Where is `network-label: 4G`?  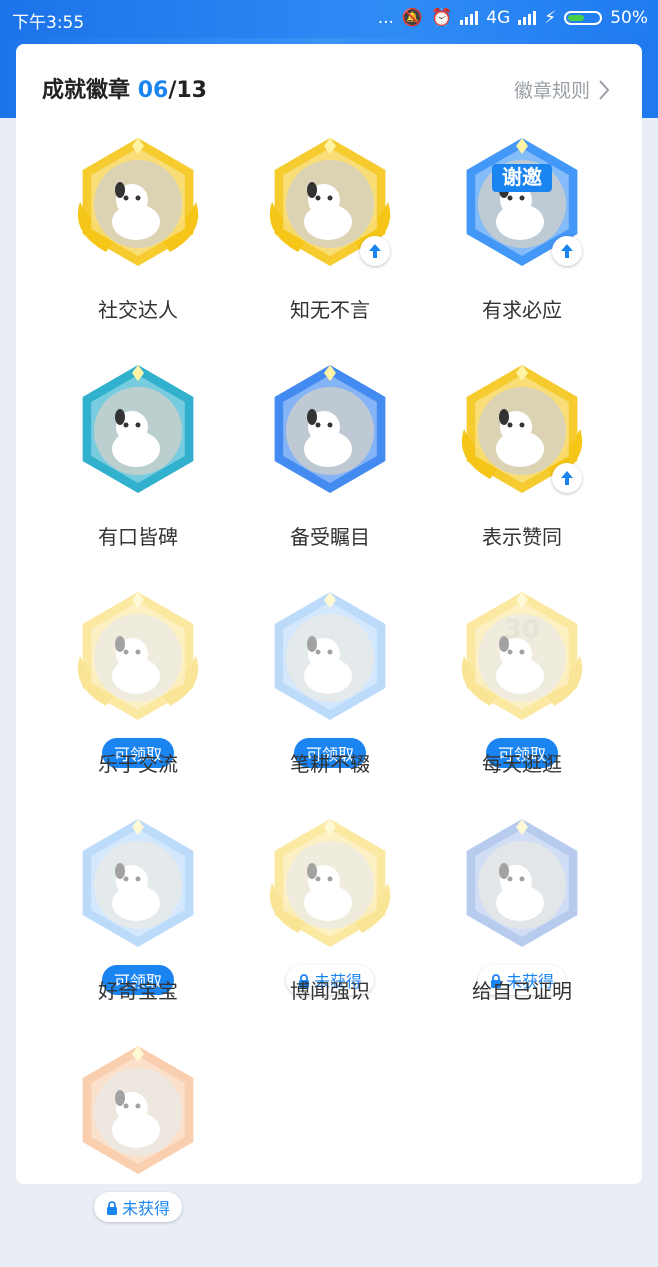 network-label: 4G is located at coordinates (498, 18).